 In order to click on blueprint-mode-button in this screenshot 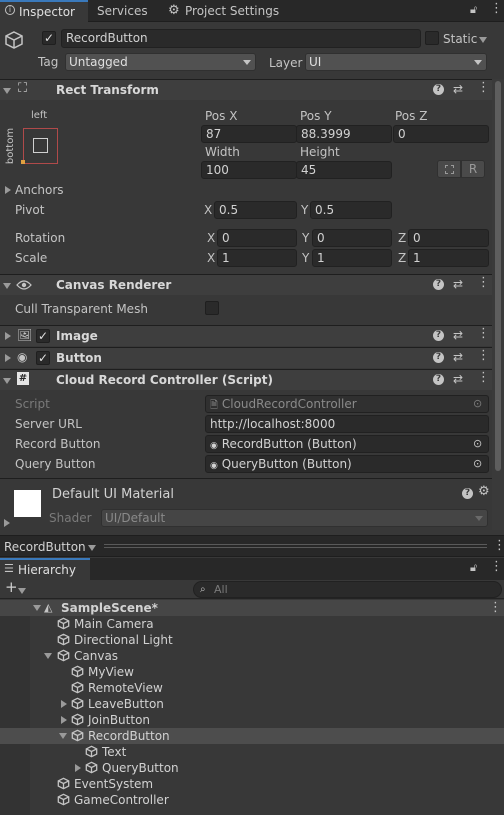, I will do `click(449, 169)`.